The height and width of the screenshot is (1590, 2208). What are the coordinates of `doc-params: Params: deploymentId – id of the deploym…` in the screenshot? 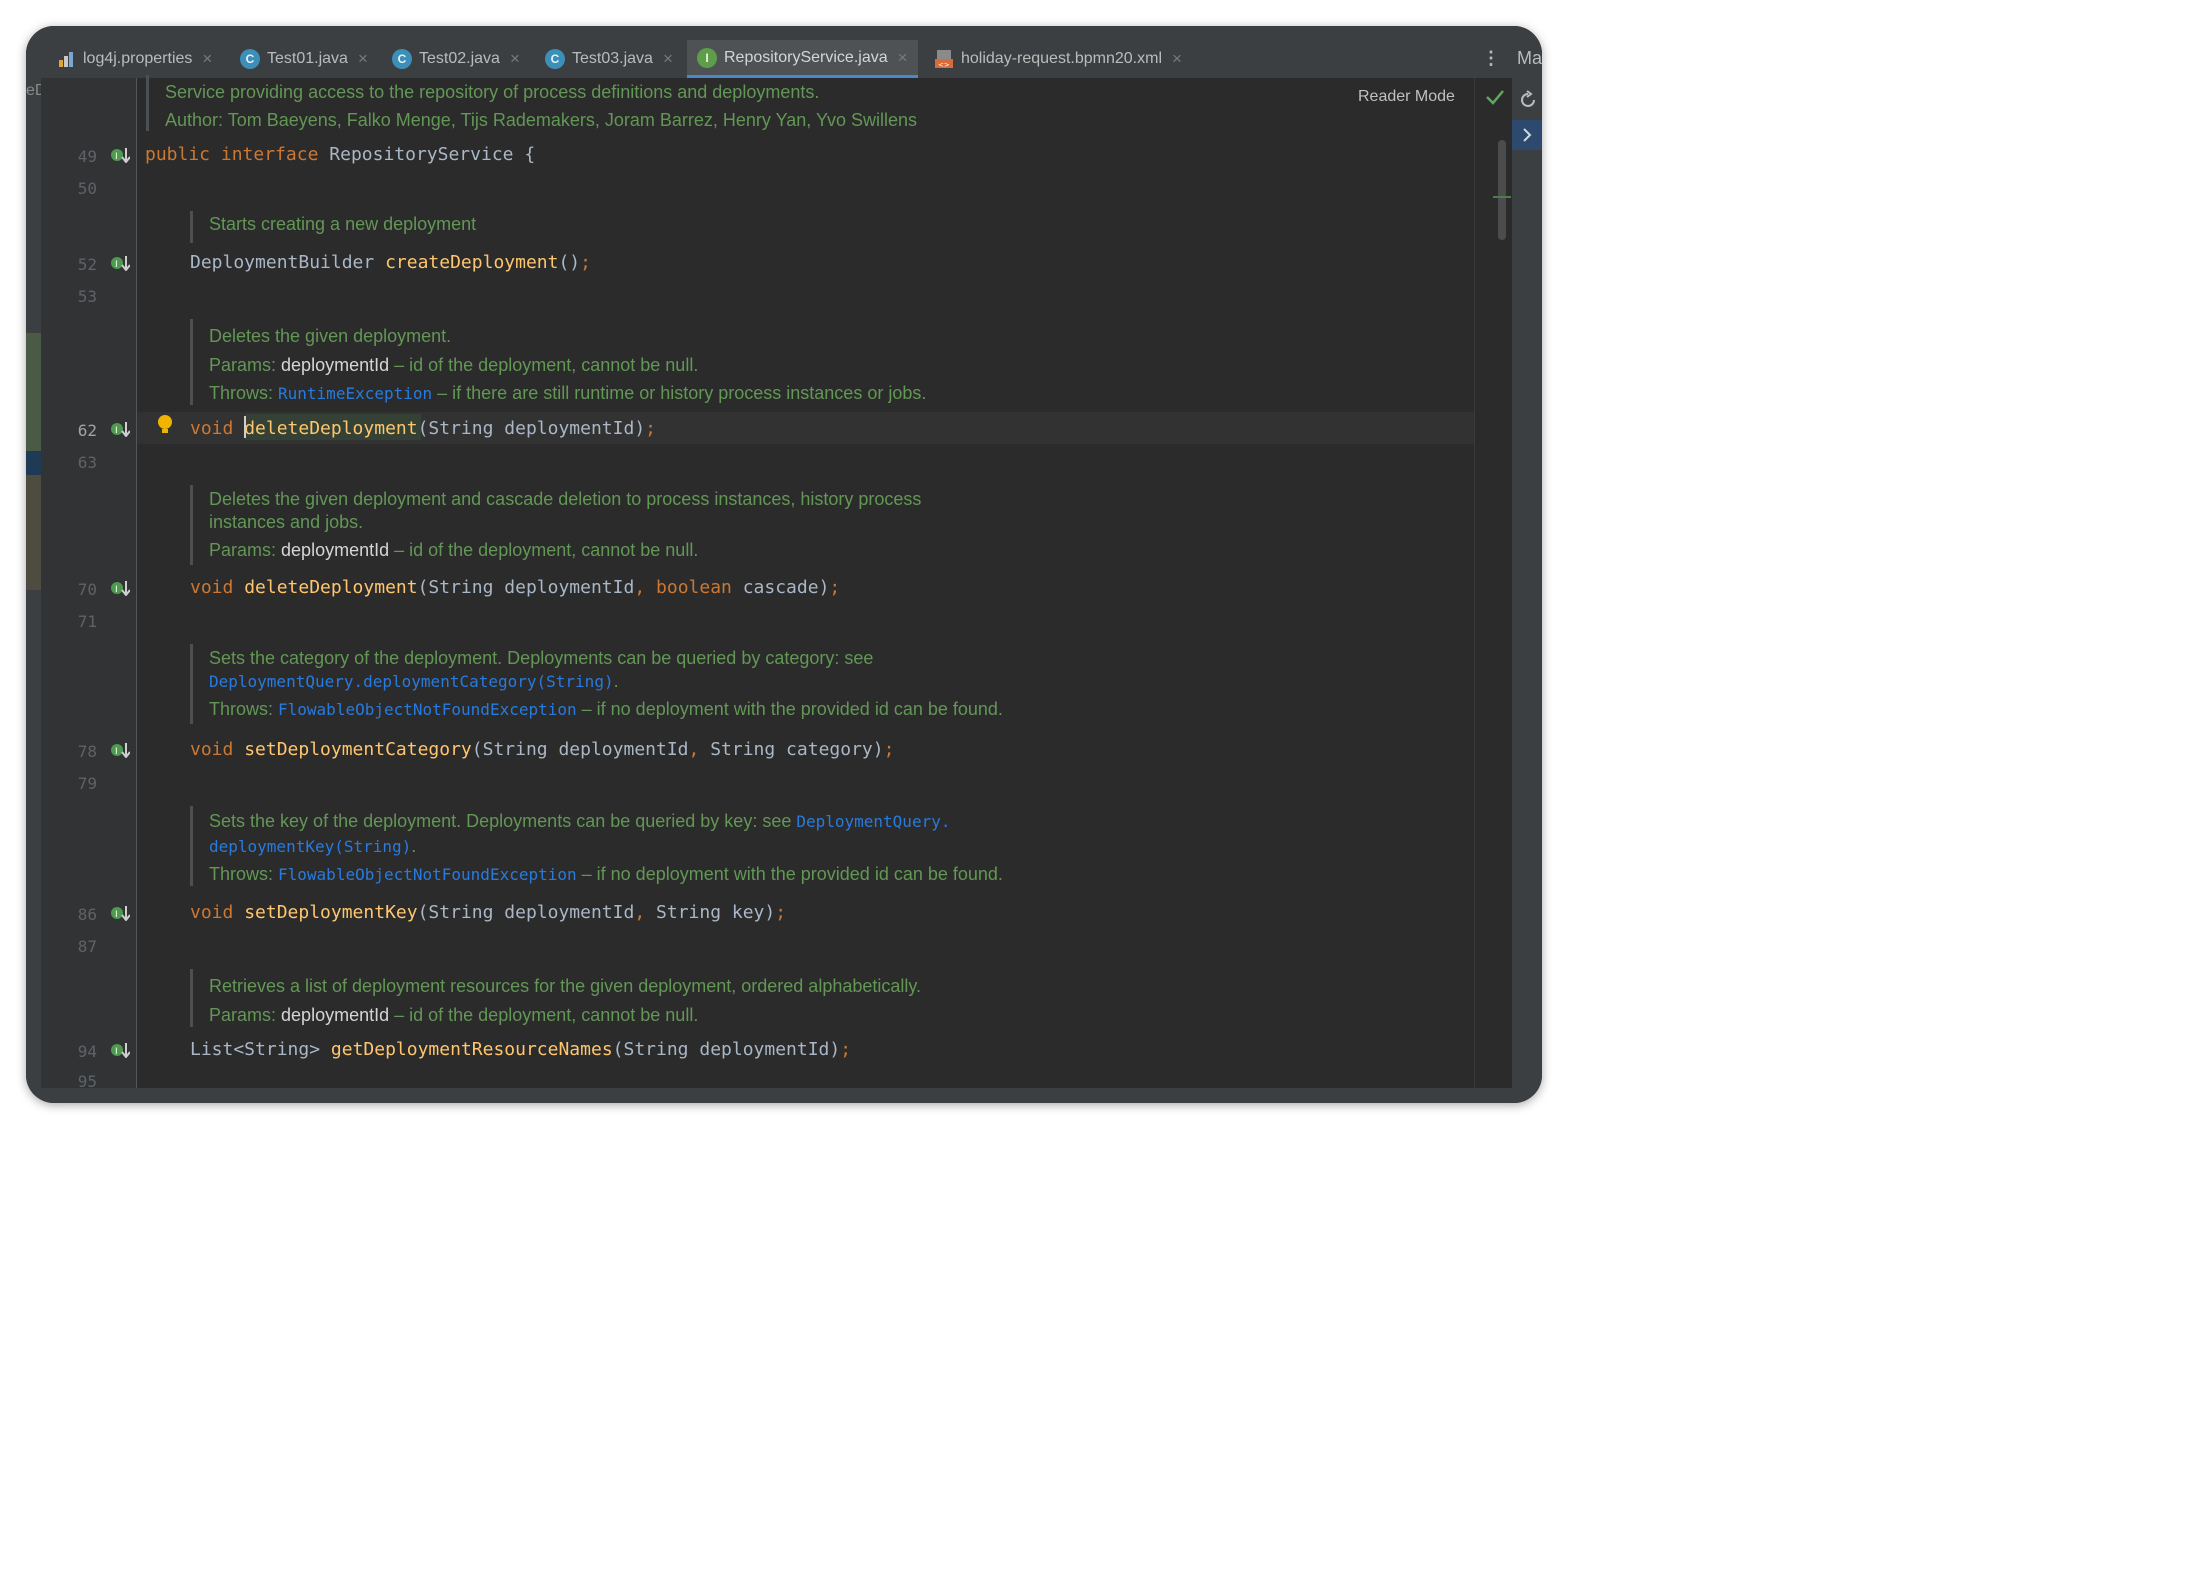 It's located at (565, 550).